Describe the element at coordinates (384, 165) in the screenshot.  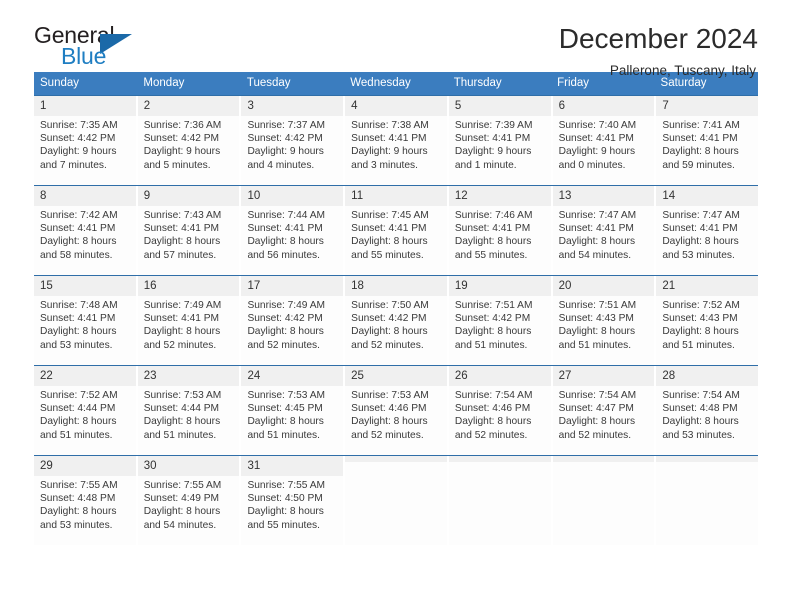
I see `daylight-text-line2: and 3 minutes.` at that location.